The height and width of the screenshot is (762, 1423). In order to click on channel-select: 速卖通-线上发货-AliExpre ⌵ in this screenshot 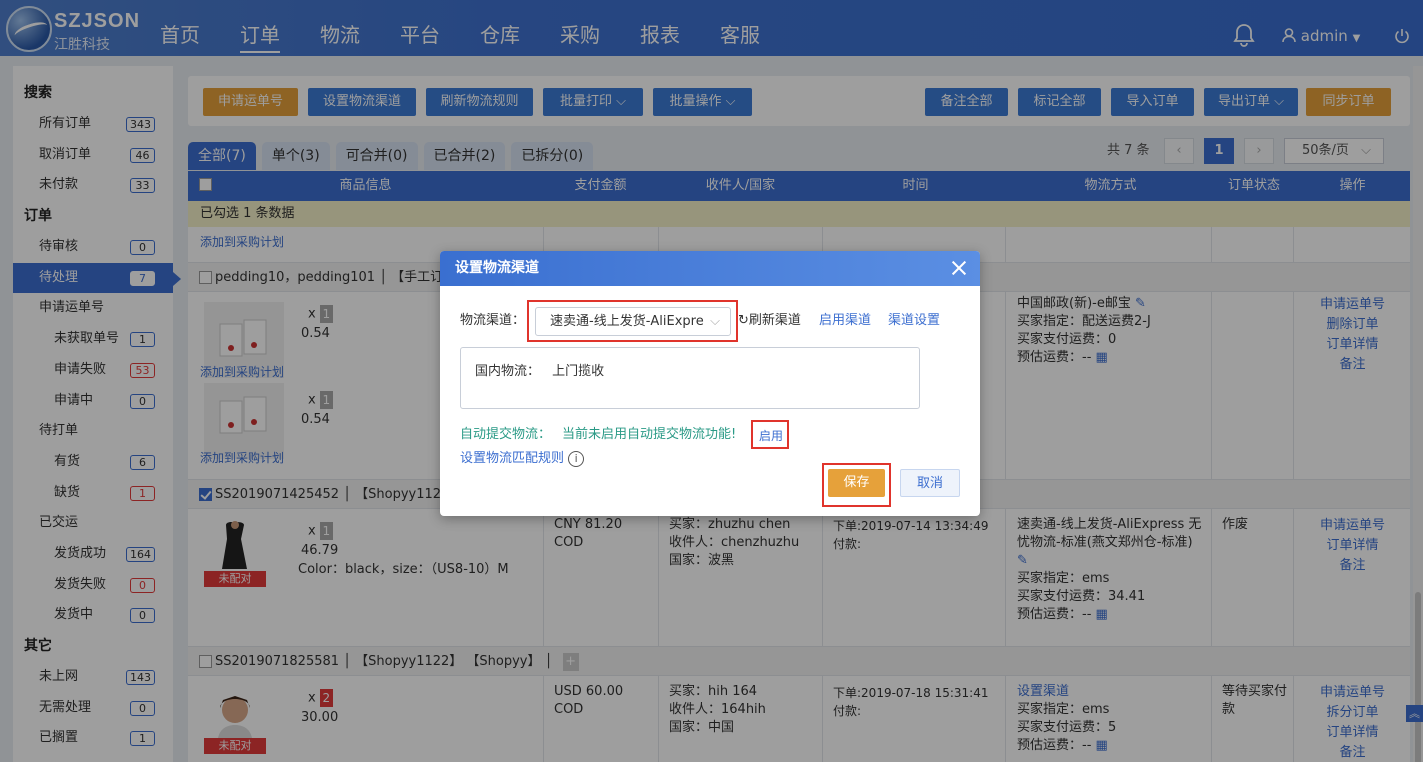, I will do `click(633, 321)`.